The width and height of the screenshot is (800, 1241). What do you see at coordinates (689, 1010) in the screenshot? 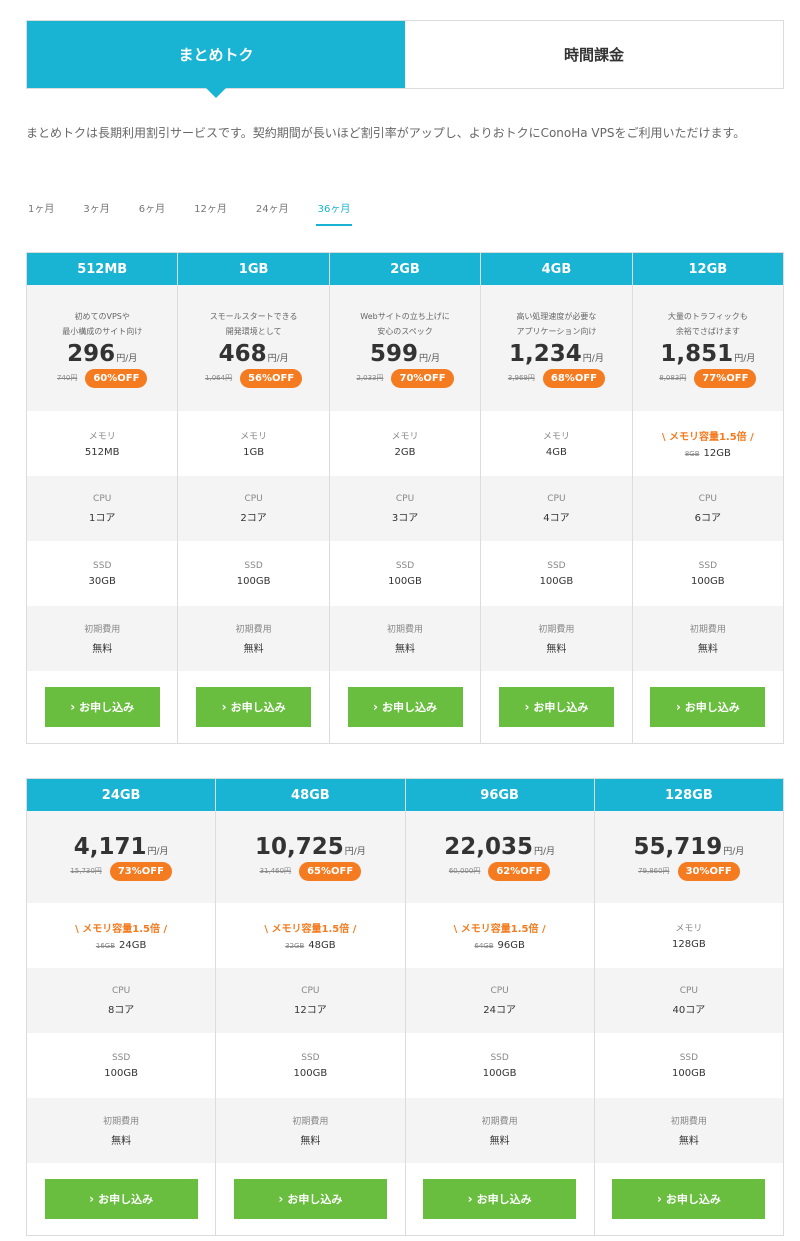
I see `cpu-value: 40コア` at bounding box center [689, 1010].